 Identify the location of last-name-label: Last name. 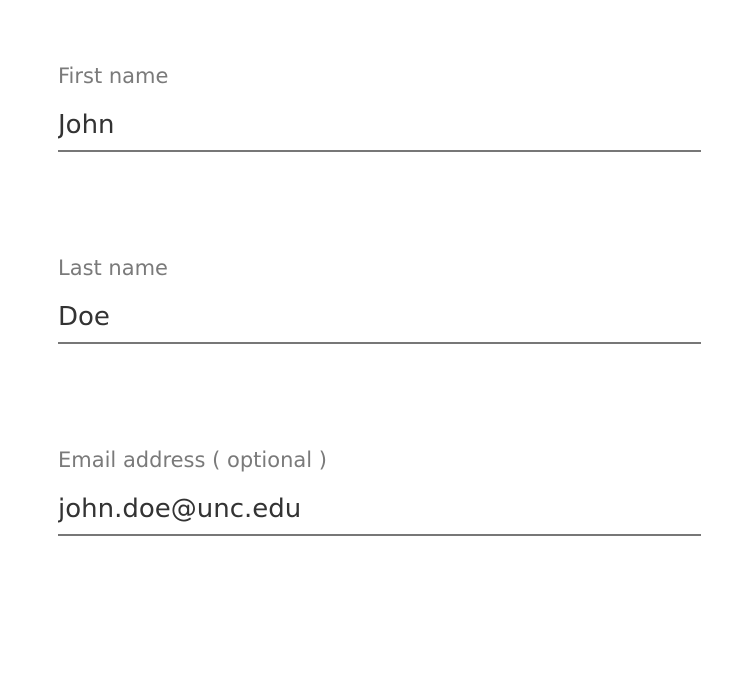
(113, 268).